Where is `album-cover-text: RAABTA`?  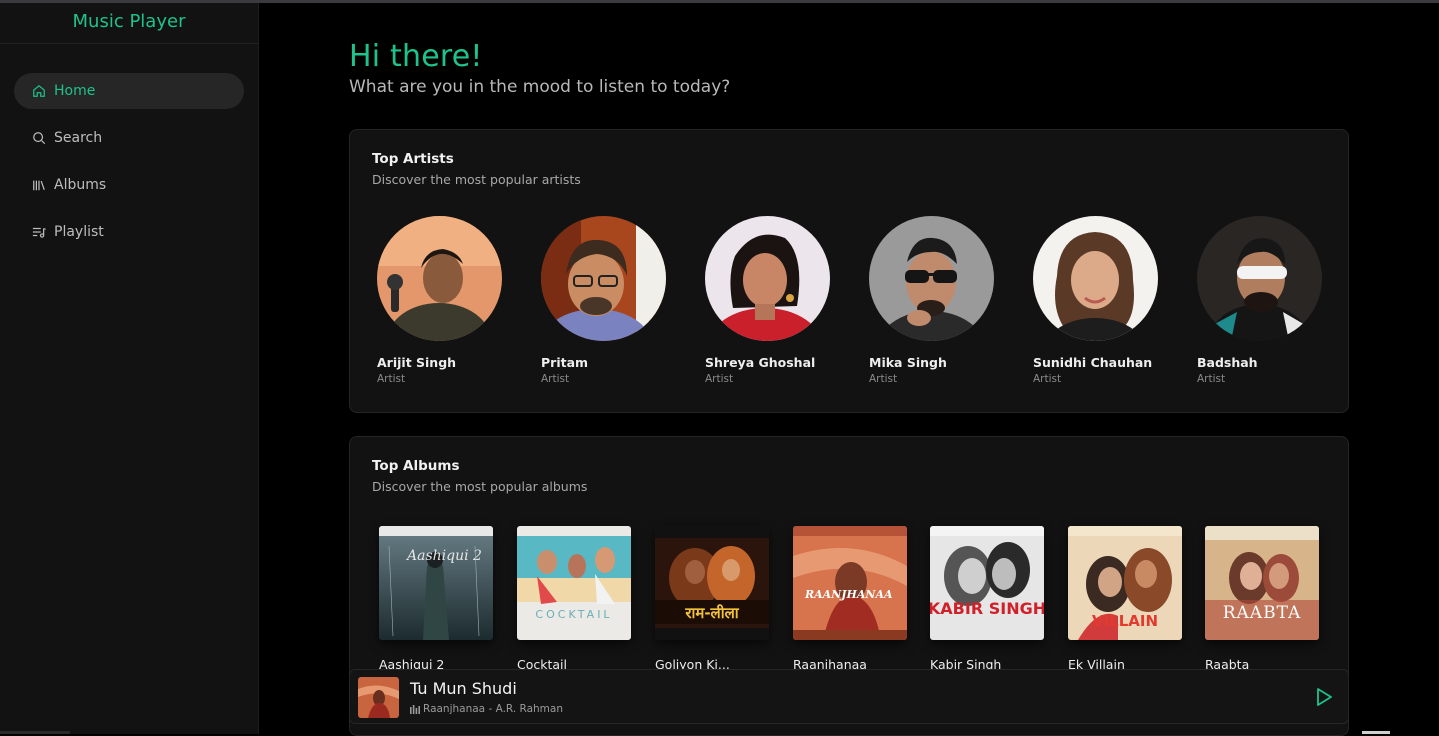
album-cover-text: RAABTA is located at coordinates (1262, 613).